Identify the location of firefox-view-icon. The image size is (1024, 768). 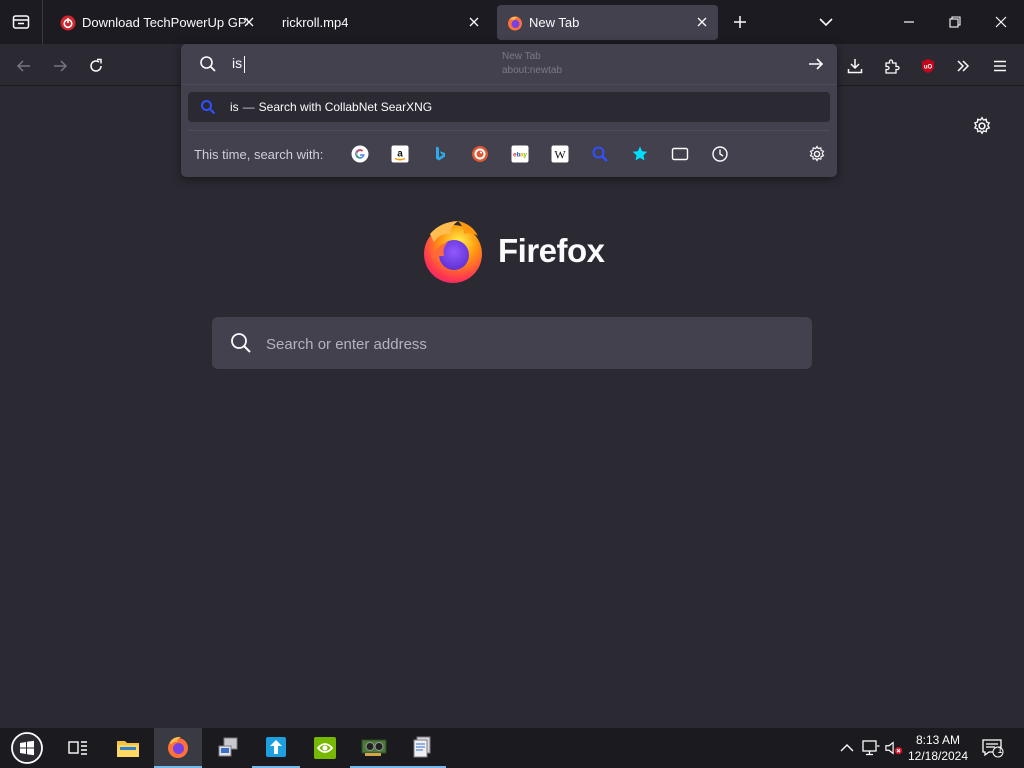
(21, 22).